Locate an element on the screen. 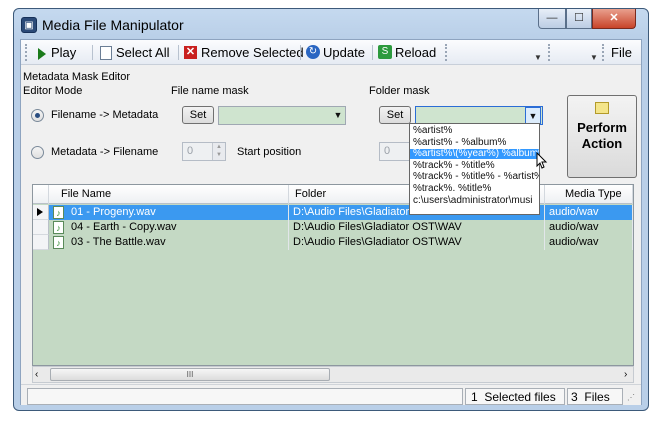  perform-label-line2: Action is located at coordinates (602, 143).